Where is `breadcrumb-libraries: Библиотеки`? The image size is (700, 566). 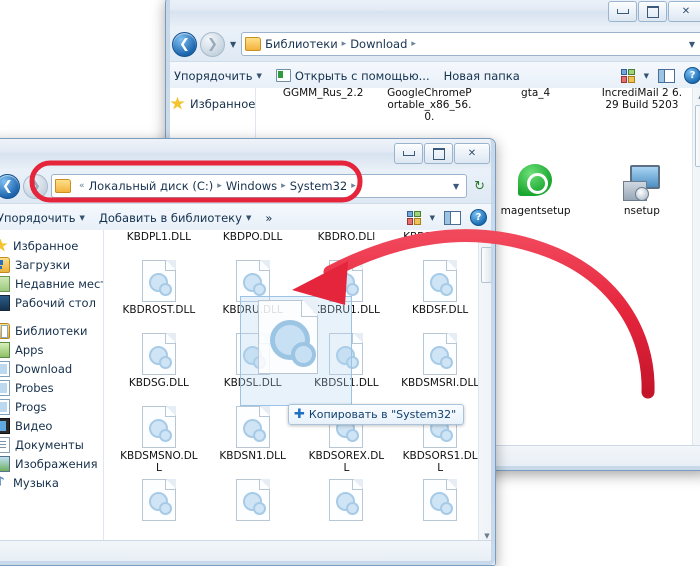 breadcrumb-libraries: Библиотеки is located at coordinates (301, 44).